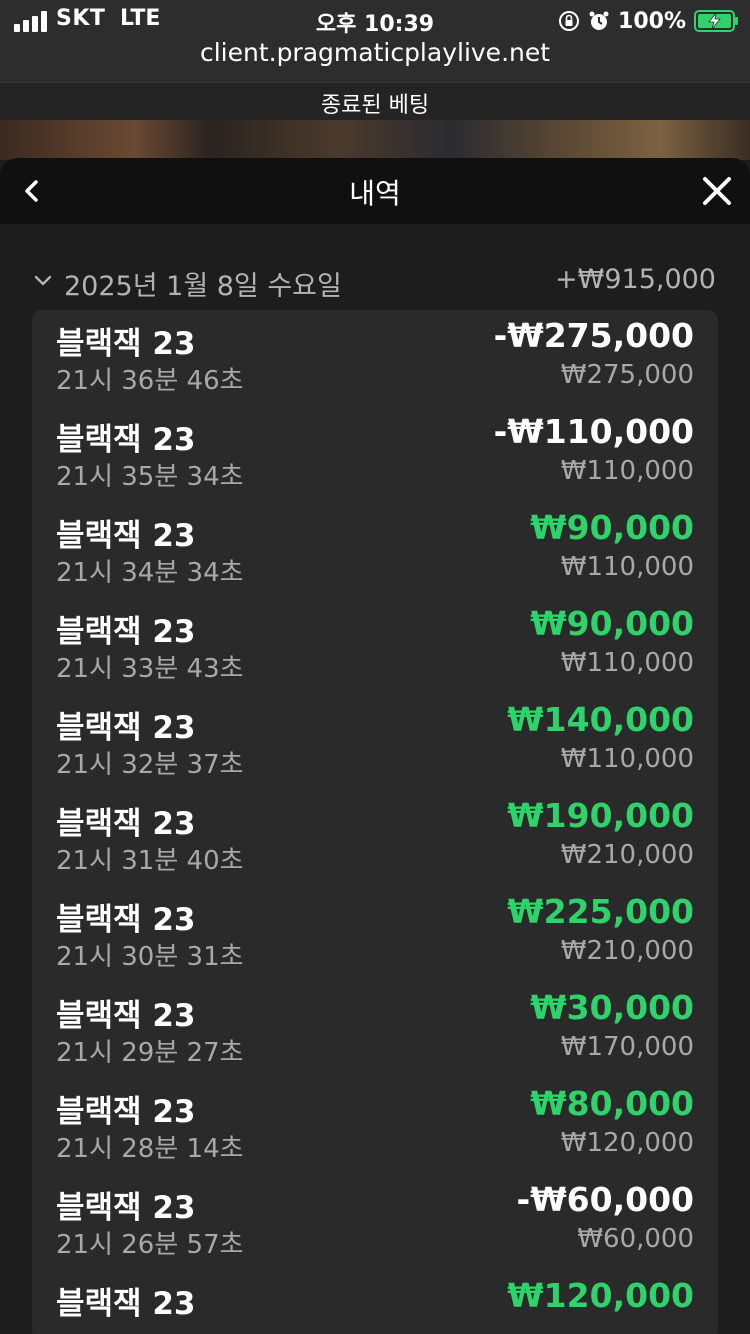  I want to click on result-amount: ₩190,000, so click(600, 815).